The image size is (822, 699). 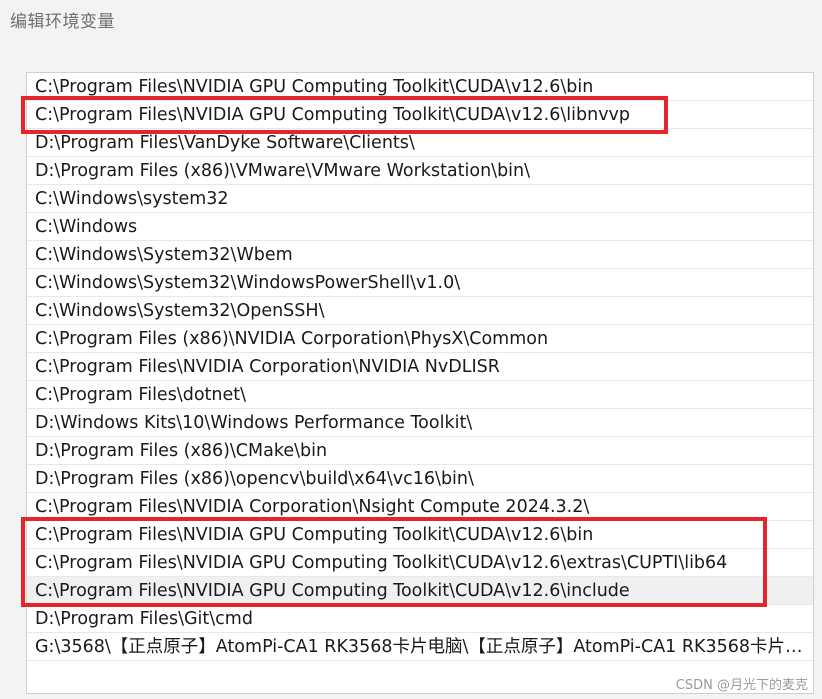 What do you see at coordinates (420, 255) in the screenshot?
I see `path-list-item: C:\Windows\System32\Wbem` at bounding box center [420, 255].